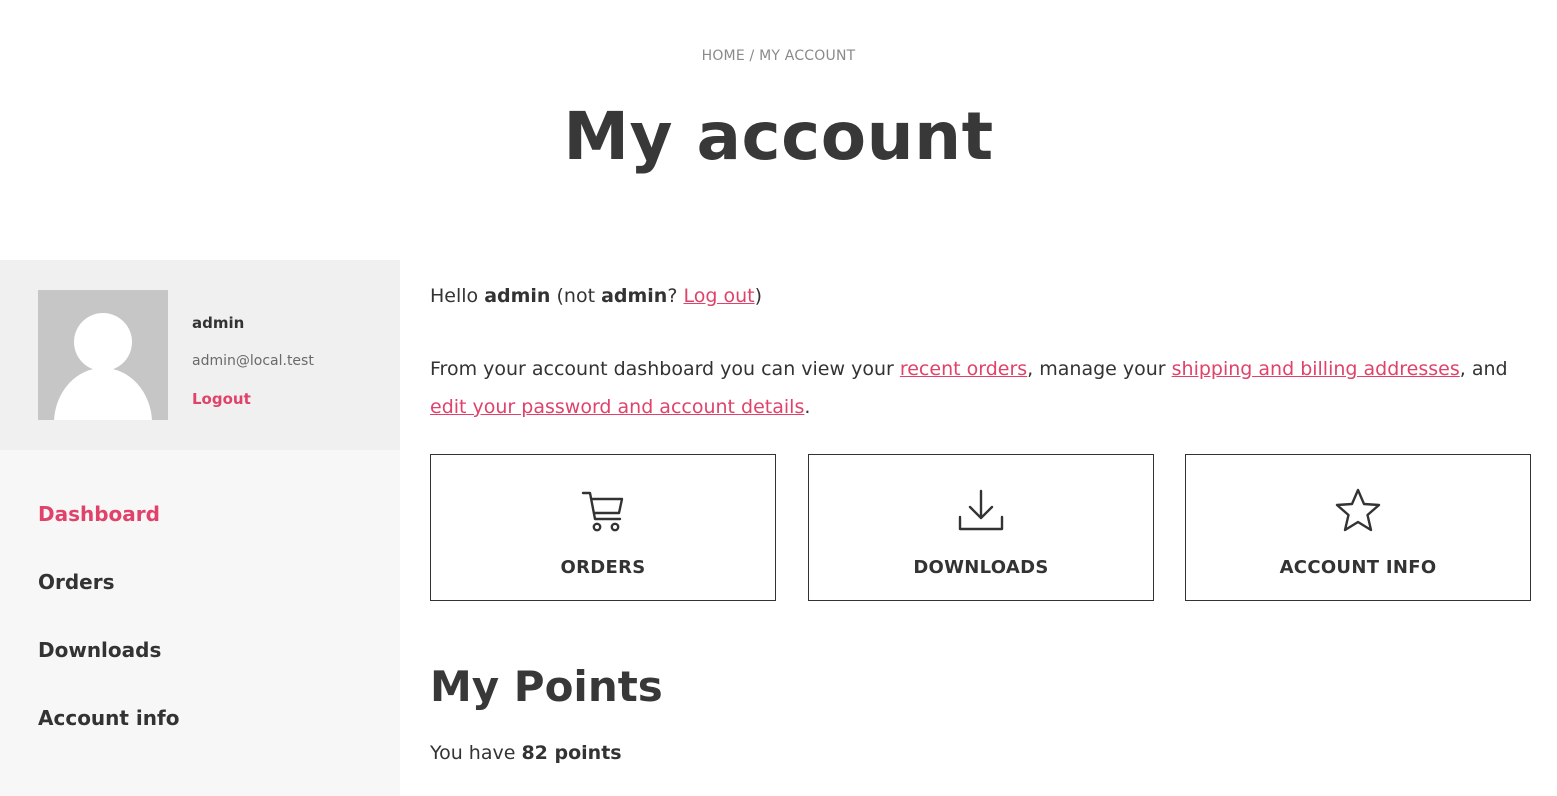 This screenshot has width=1557, height=796. I want to click on recent-orders-link: recent orders, so click(963, 369).